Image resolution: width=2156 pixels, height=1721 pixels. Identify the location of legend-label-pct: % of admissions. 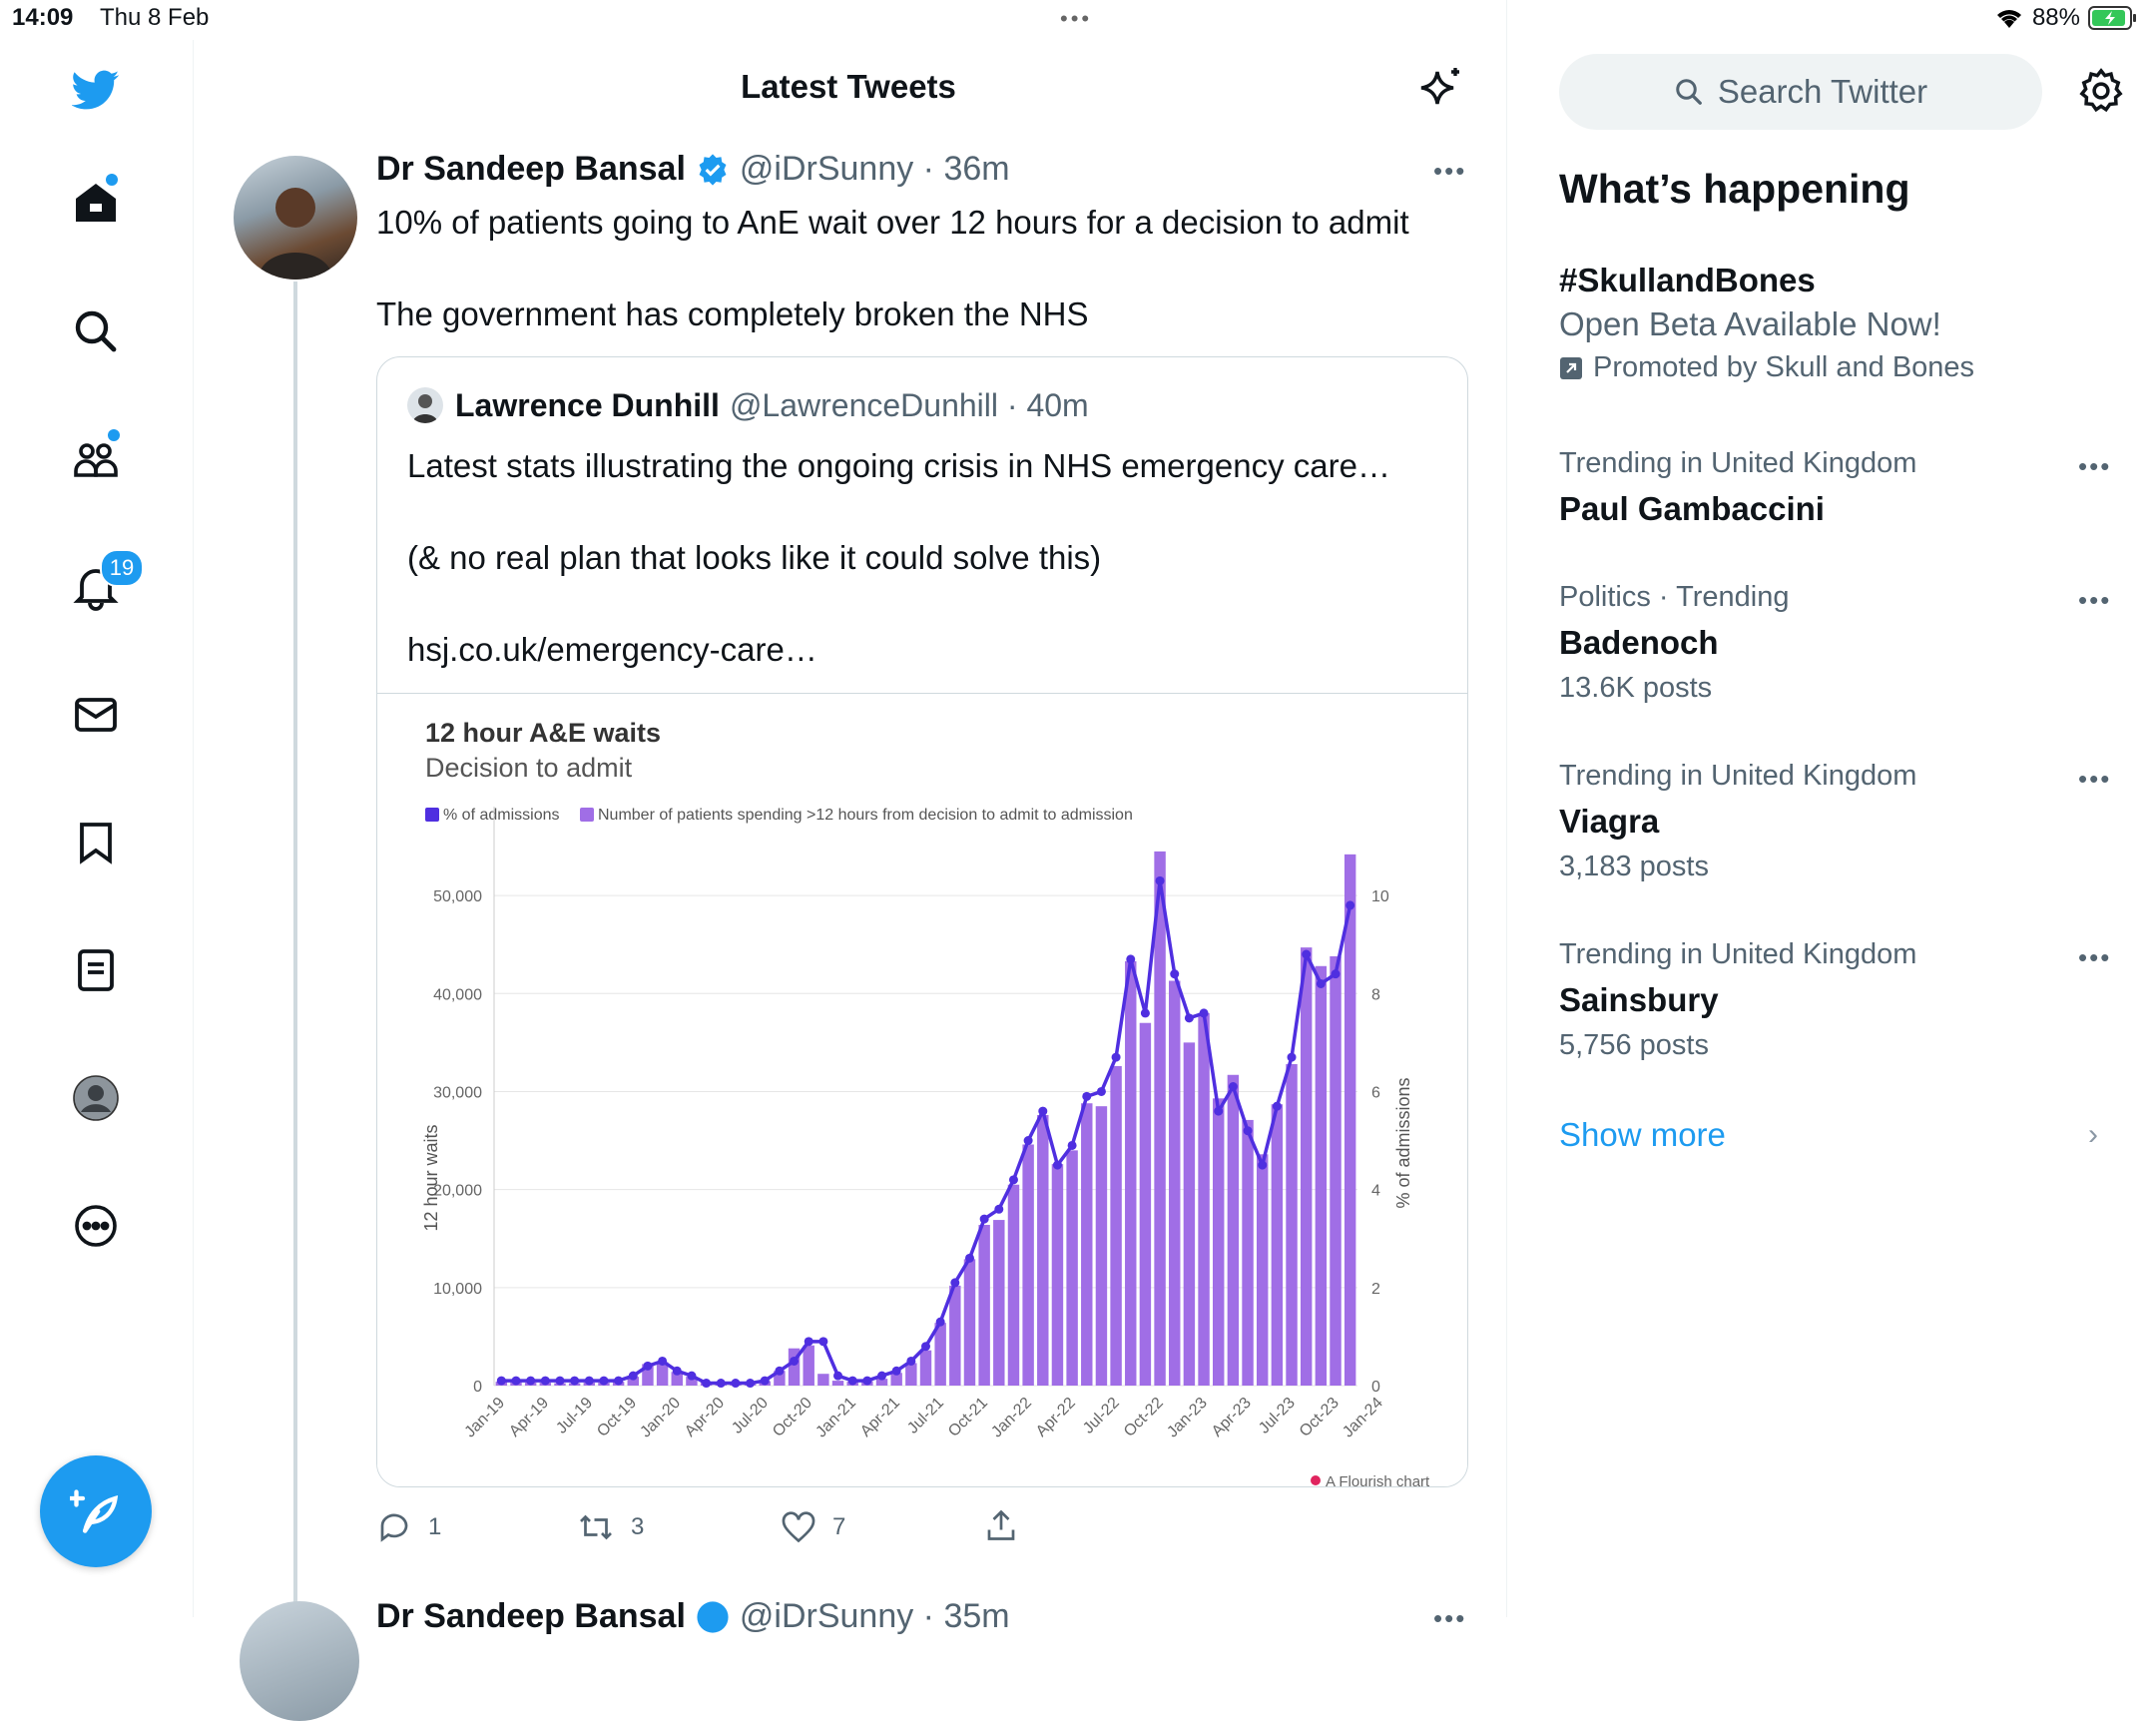
(501, 815).